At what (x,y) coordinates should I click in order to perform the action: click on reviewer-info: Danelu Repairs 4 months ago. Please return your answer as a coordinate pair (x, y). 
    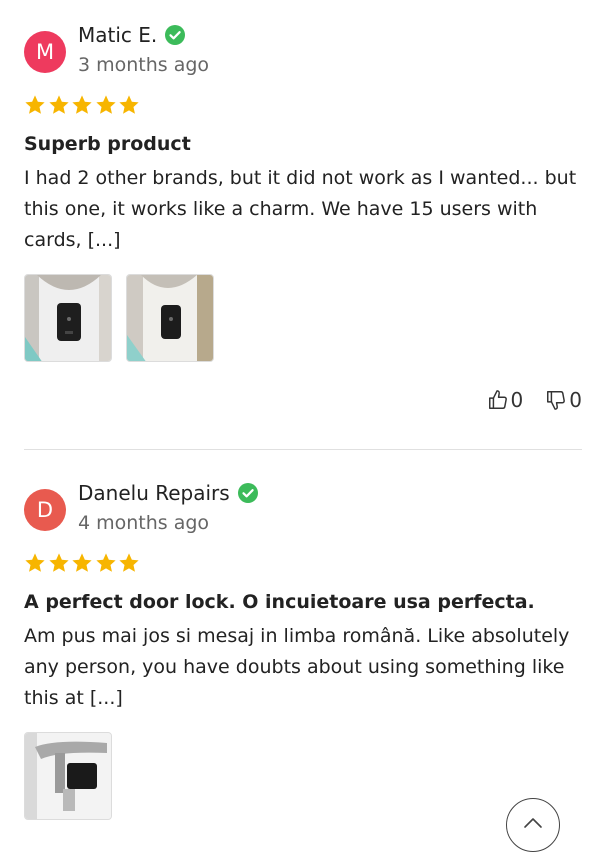
    Looking at the image, I should click on (168, 508).